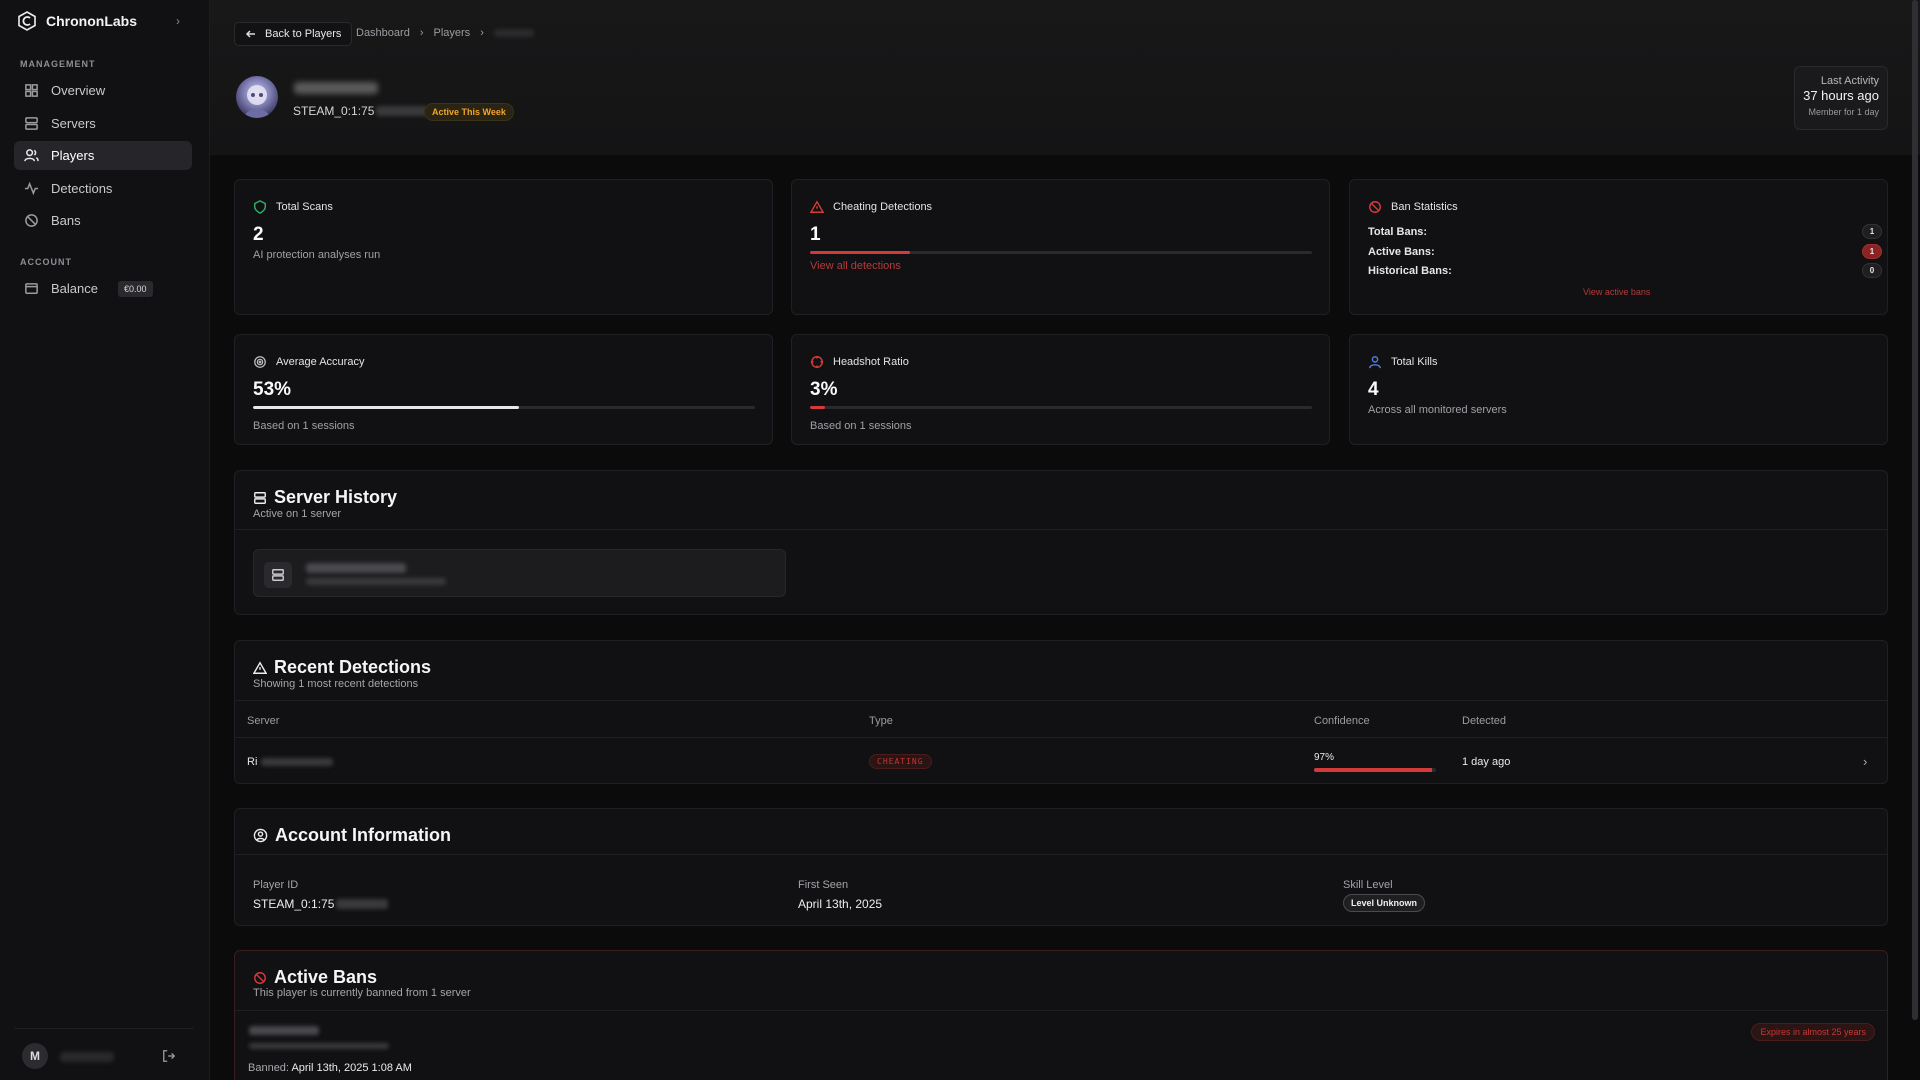 Image resolution: width=1920 pixels, height=1080 pixels. What do you see at coordinates (881, 721) in the screenshot?
I see `column-header-type: Type` at bounding box center [881, 721].